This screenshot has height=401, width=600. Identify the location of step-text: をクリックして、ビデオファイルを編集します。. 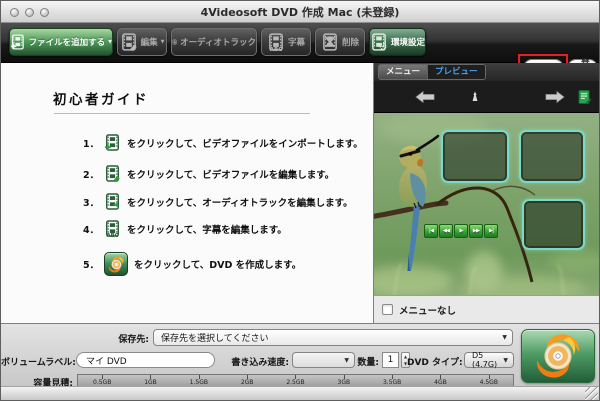
(231, 175).